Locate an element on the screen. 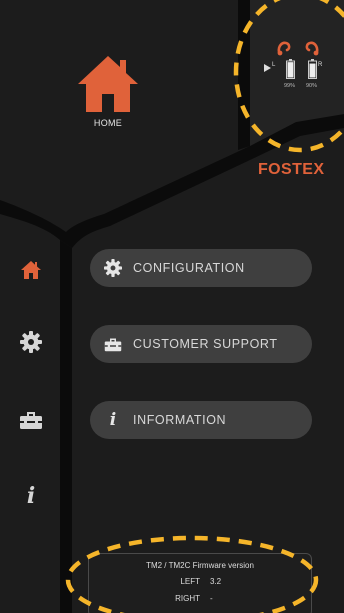 The image size is (344, 613). sidebar-item-customer-support is located at coordinates (31, 420).